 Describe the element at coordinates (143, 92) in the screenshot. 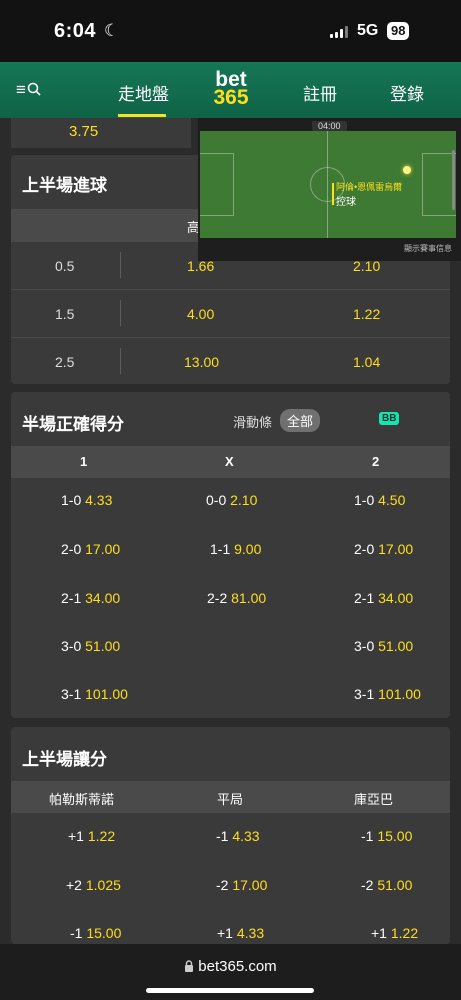

I see `tab-in-play: 走地盤` at that location.